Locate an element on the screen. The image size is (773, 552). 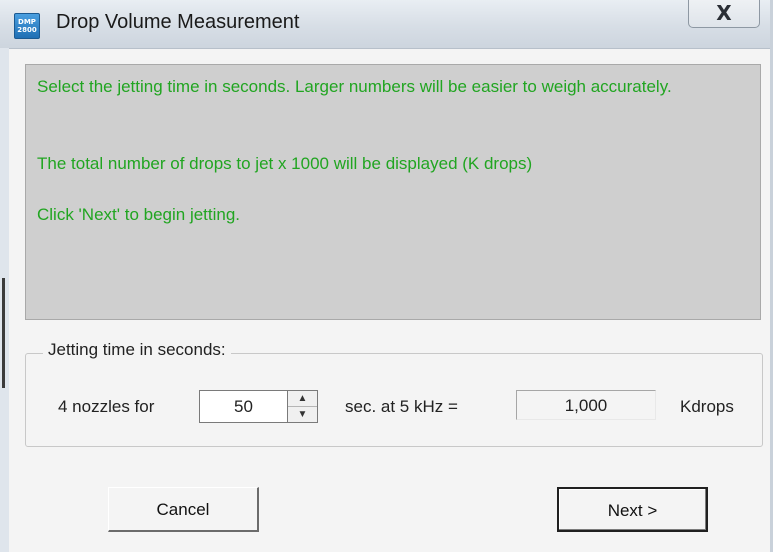
spin-down-icon: ▼ is located at coordinates (302, 414).